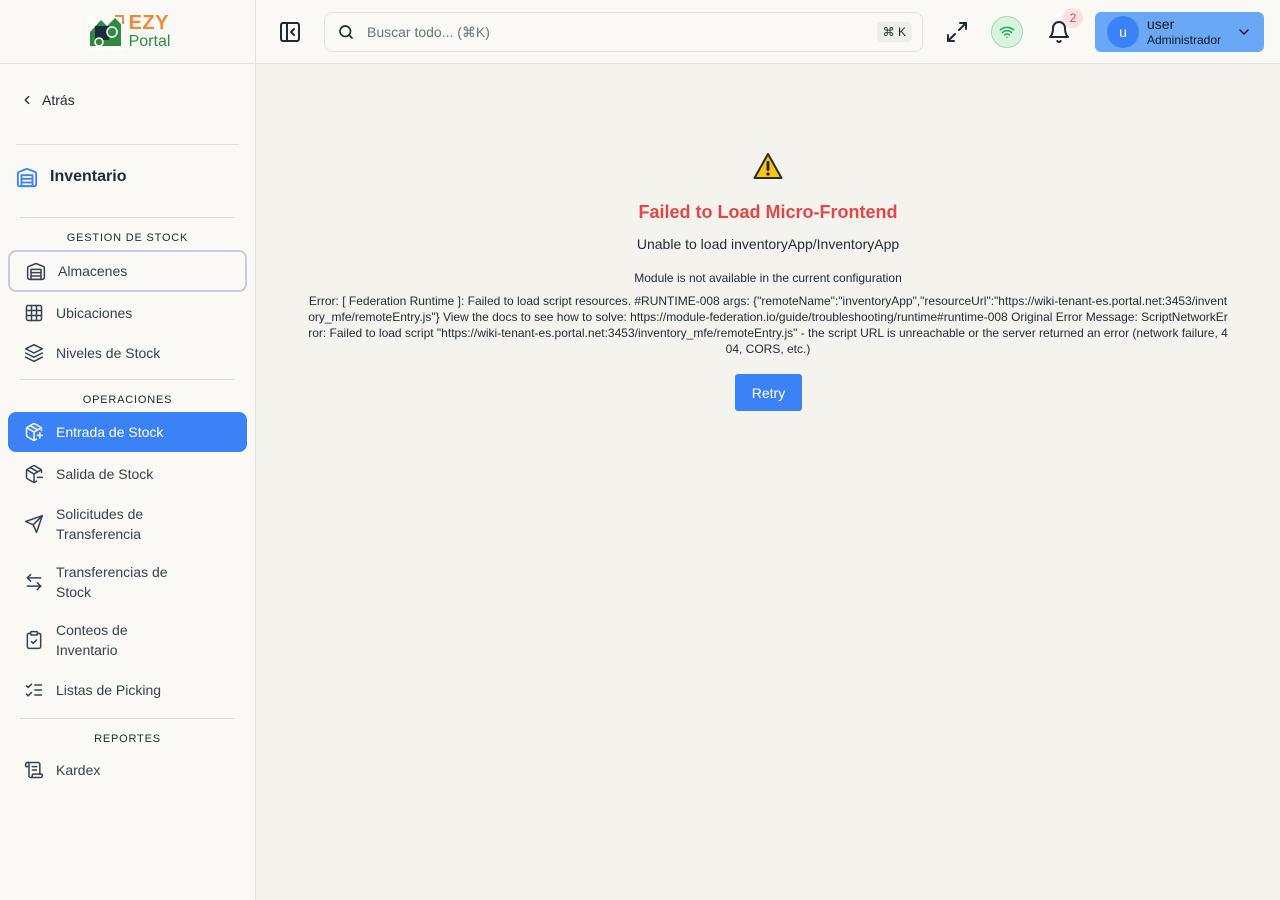 Image resolution: width=1280 pixels, height=900 pixels. Describe the element at coordinates (34, 524) in the screenshot. I see `send-icon` at that location.